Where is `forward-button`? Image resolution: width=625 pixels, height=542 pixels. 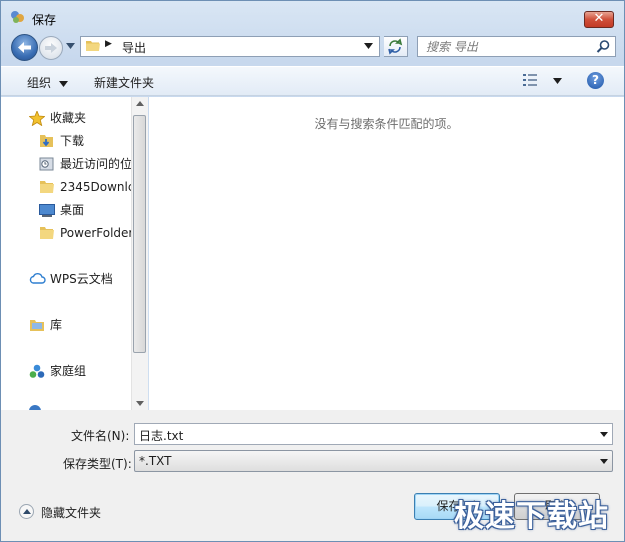 forward-button is located at coordinates (51, 48).